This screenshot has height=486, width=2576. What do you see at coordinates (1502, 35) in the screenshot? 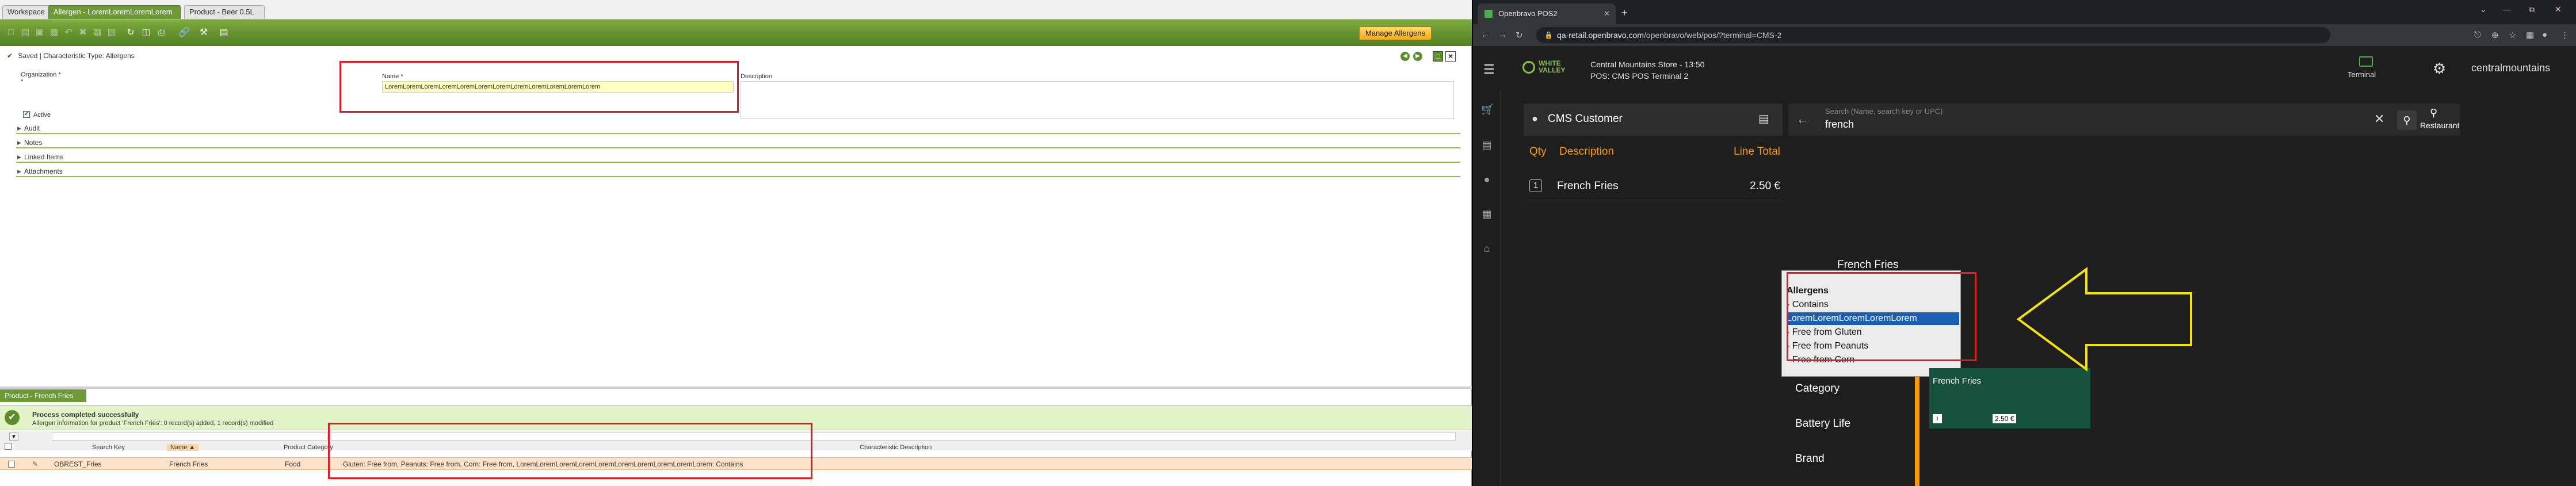
I see `forward-icon: →` at bounding box center [1502, 35].